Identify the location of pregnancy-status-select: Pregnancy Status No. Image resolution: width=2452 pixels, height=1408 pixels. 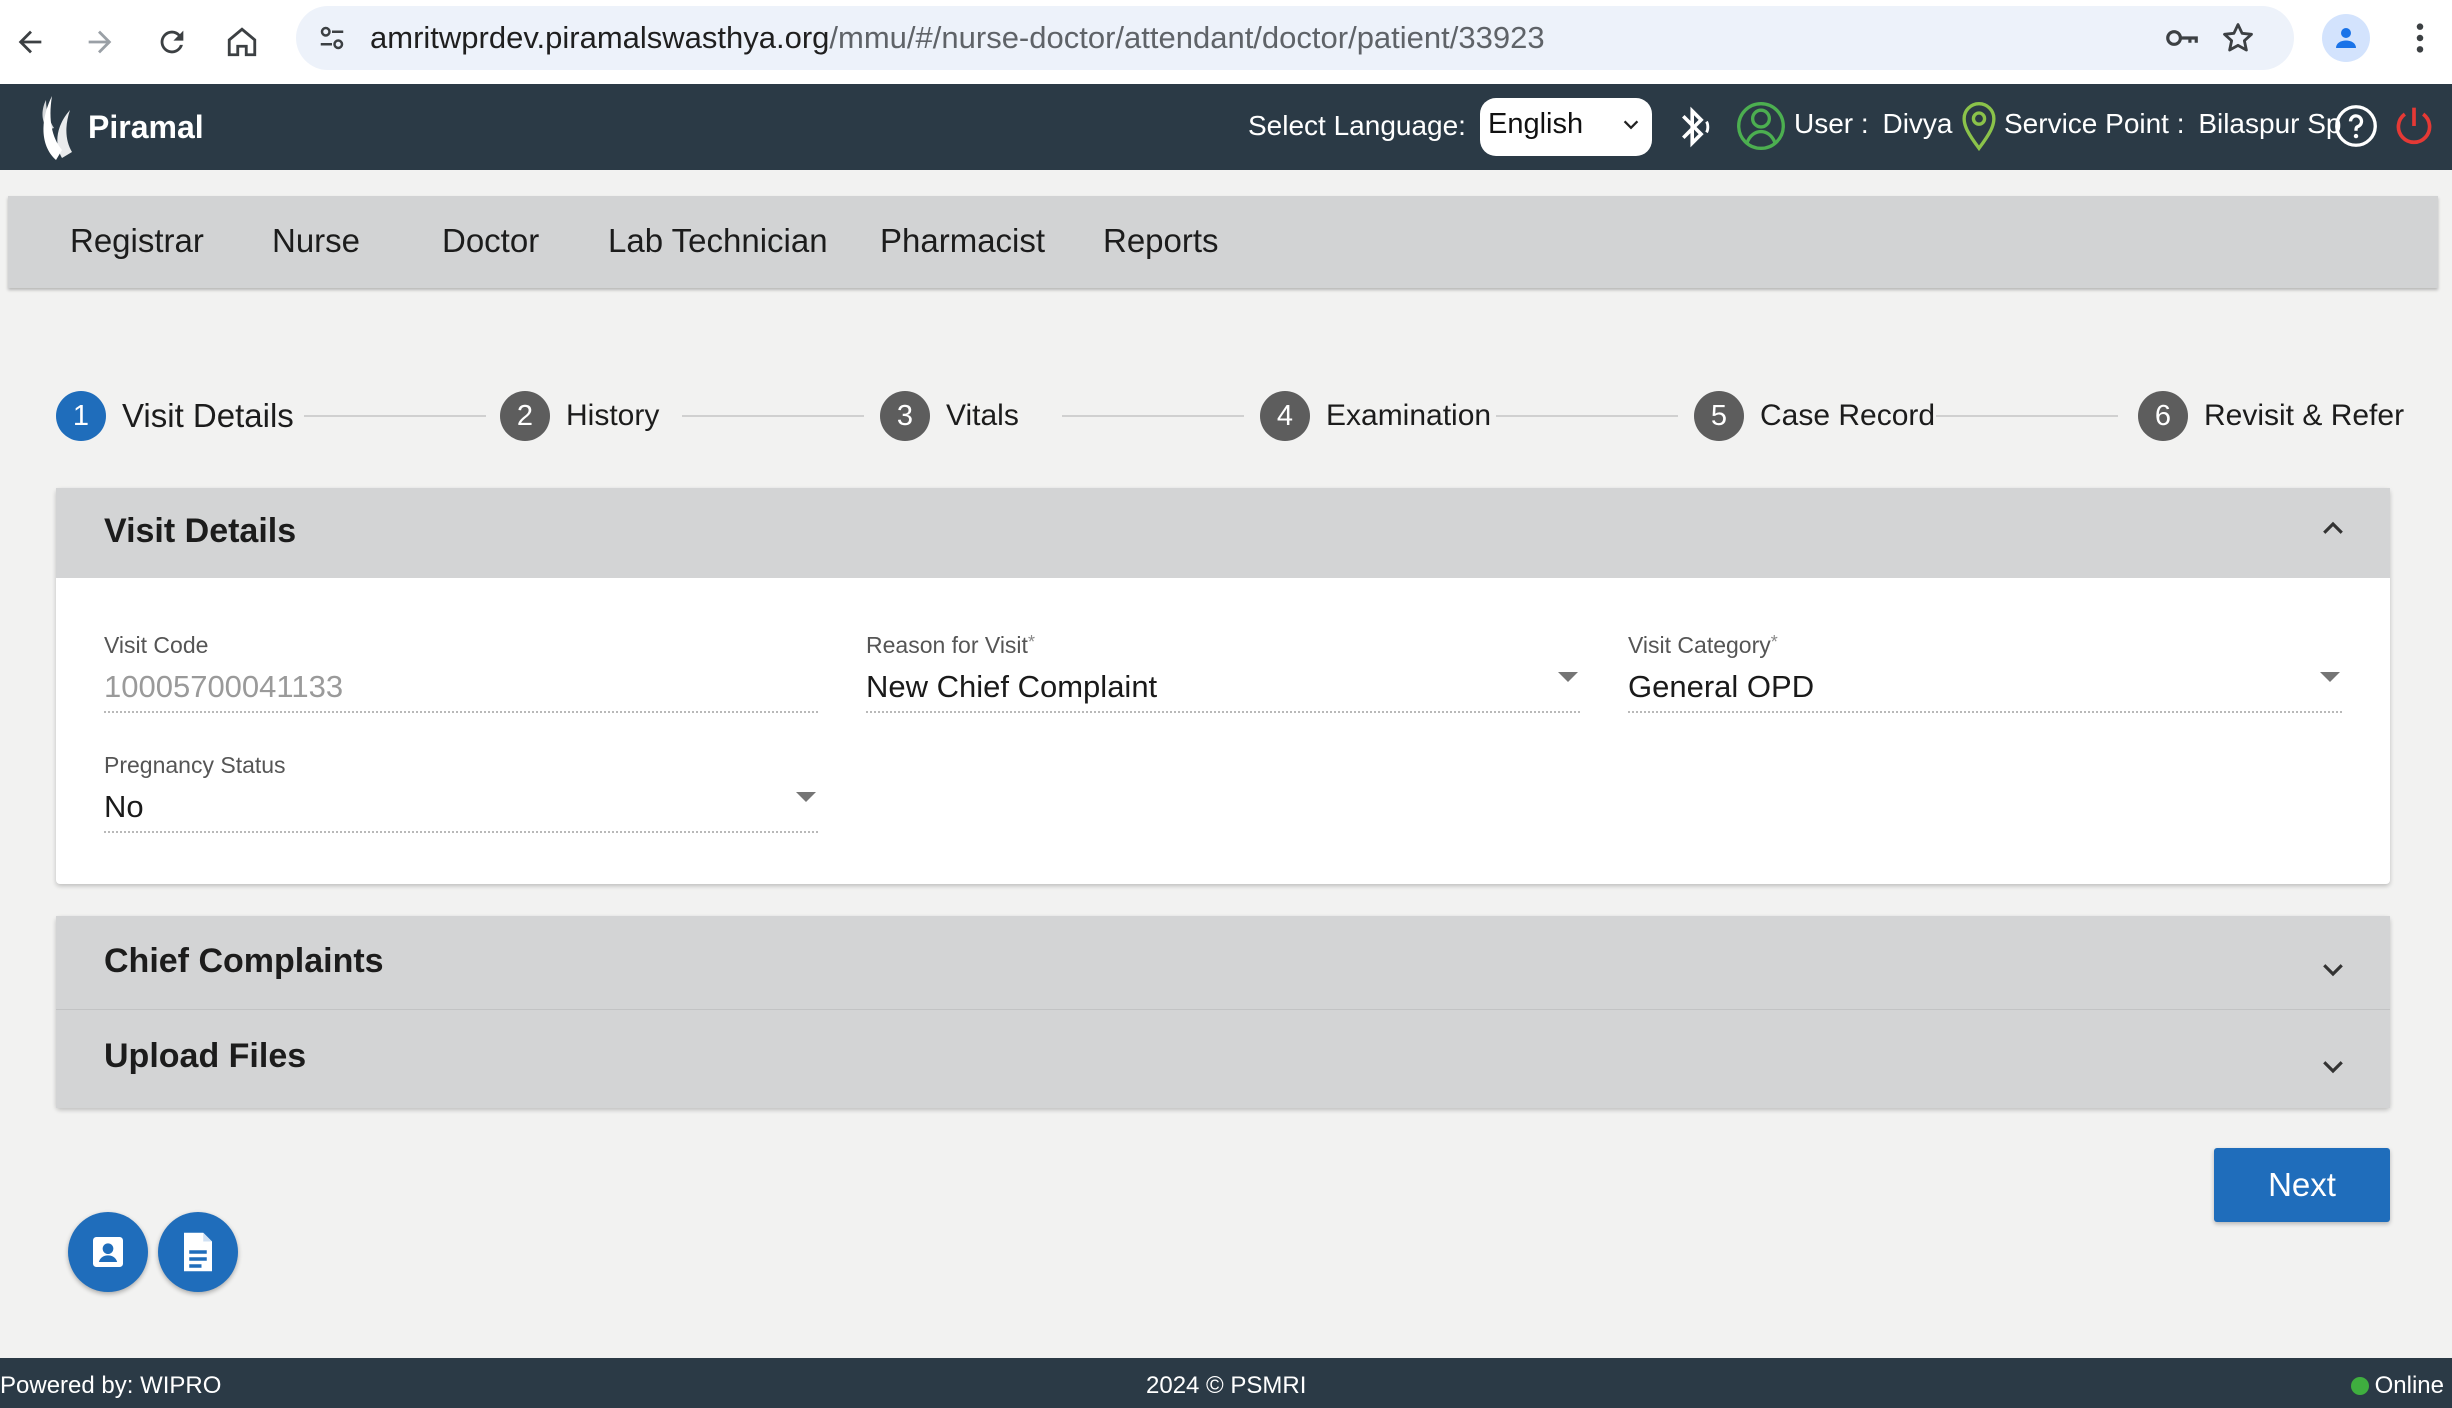
(461, 792).